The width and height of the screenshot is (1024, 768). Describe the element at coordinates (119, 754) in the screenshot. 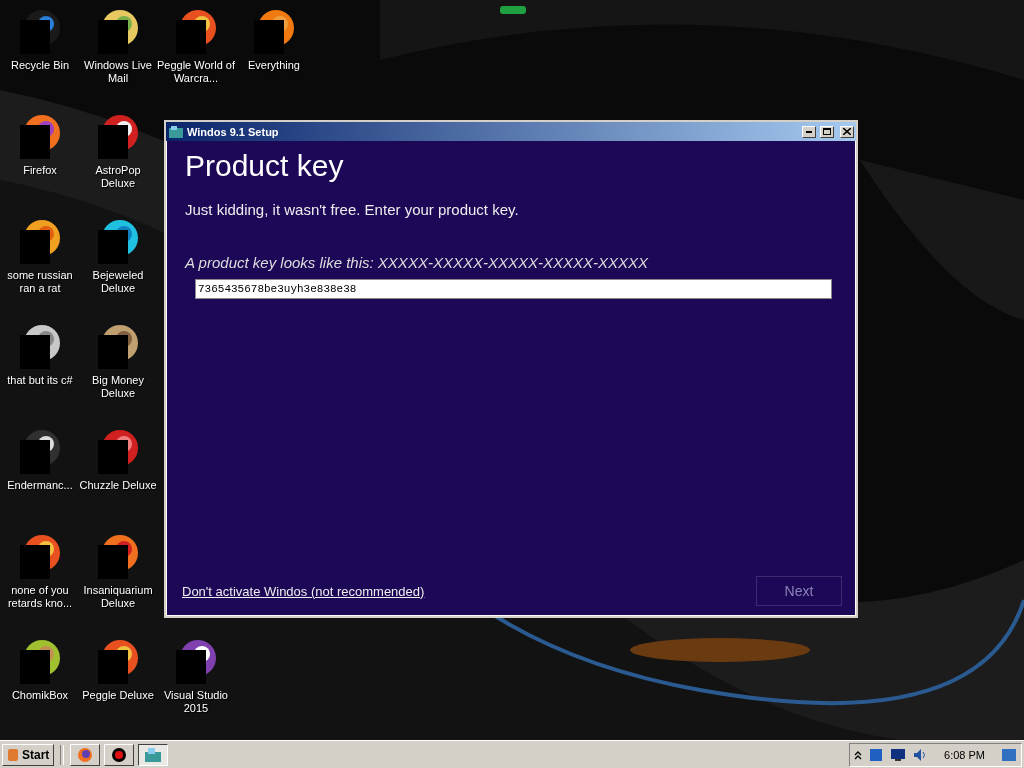

I see `record-icon` at that location.